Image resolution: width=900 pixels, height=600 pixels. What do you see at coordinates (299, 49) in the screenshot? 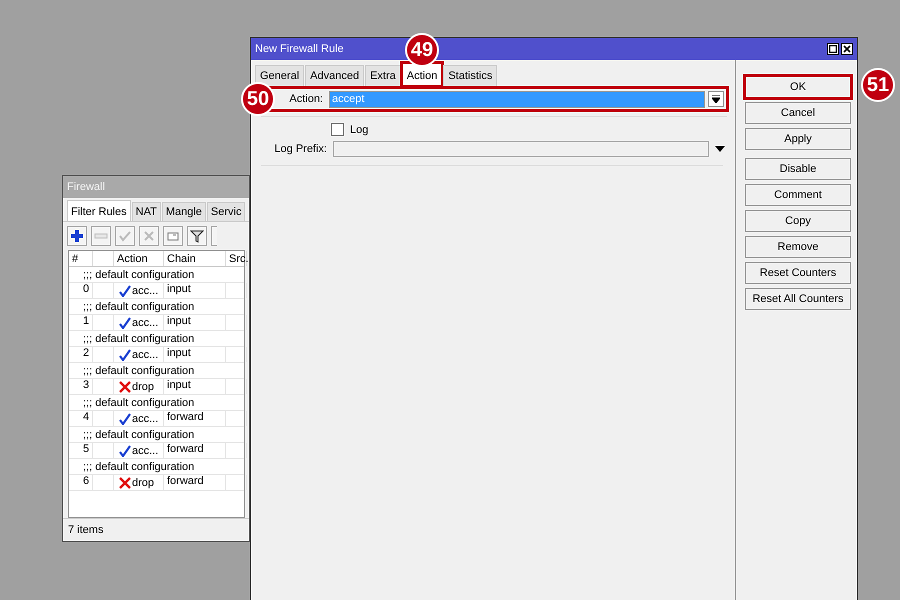
I see `window-title: New Firewall Rule` at bounding box center [299, 49].